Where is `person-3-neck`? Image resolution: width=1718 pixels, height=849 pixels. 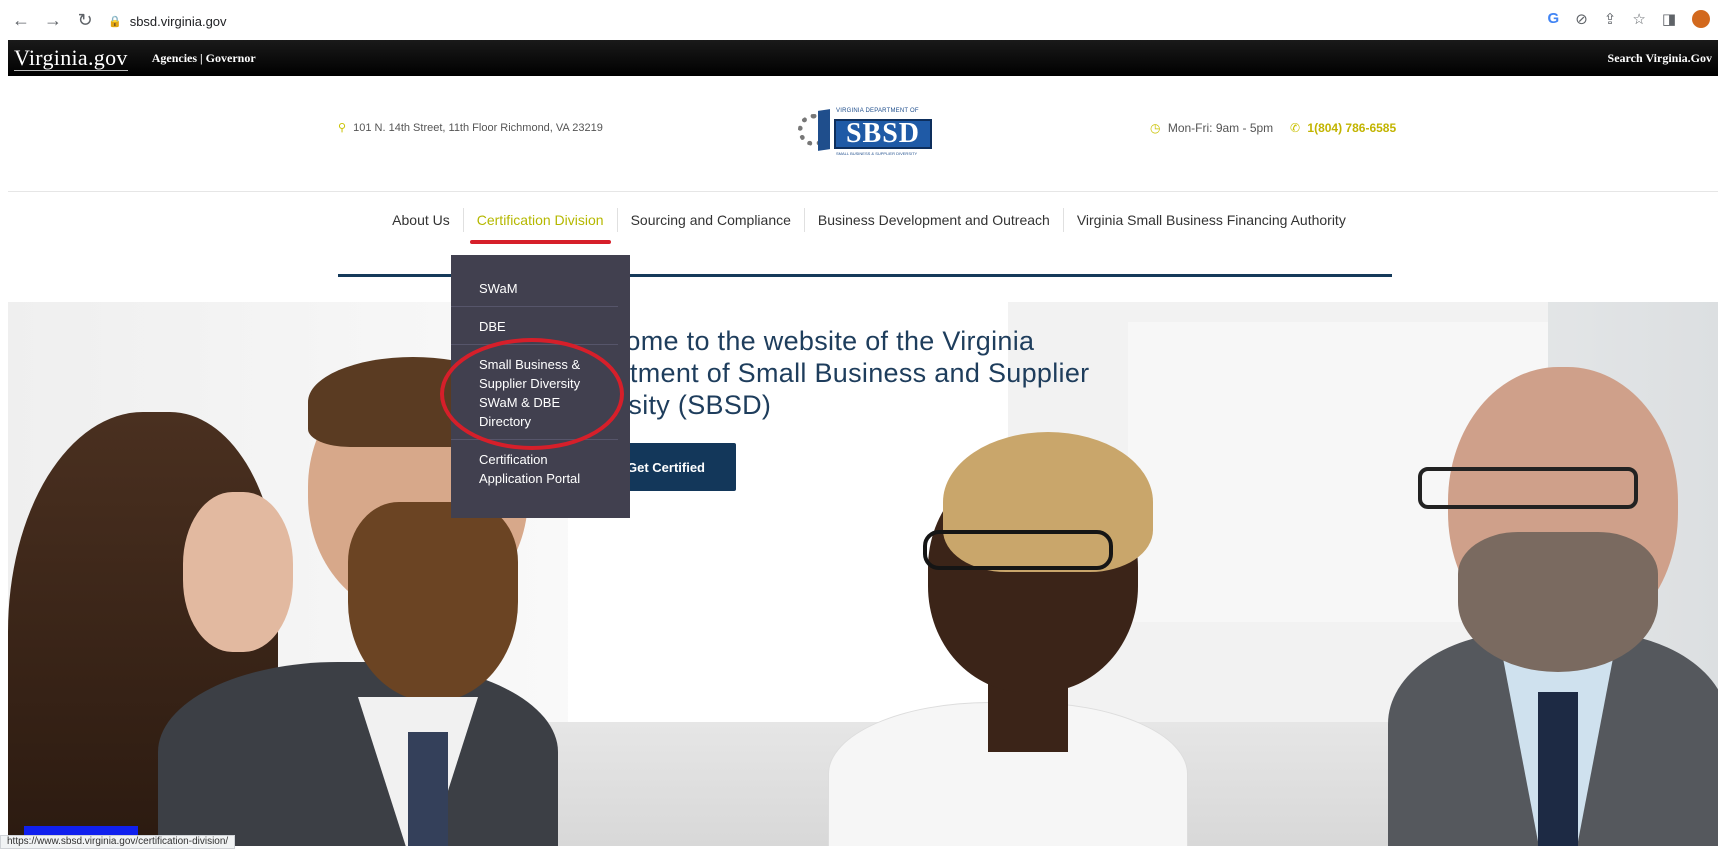
person-3-neck is located at coordinates (1028, 717).